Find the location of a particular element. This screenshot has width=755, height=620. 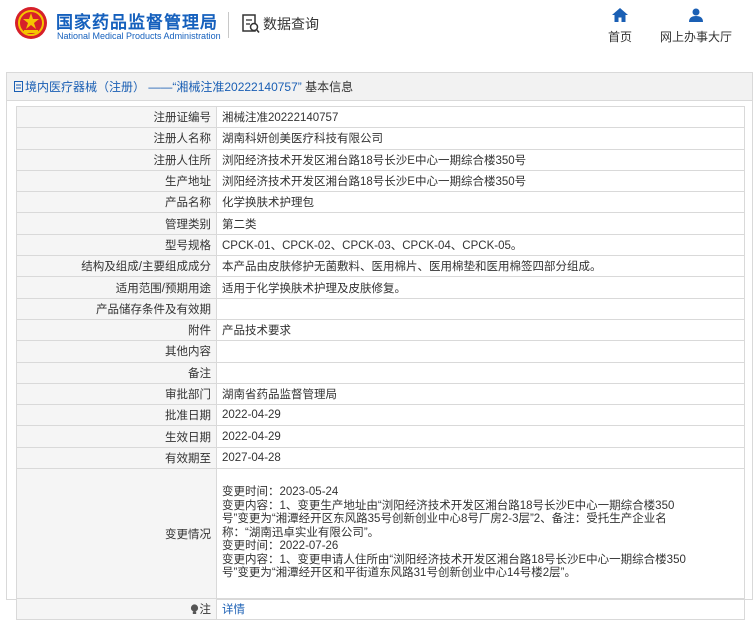

field-label: 注册人名称 is located at coordinates (116, 138).